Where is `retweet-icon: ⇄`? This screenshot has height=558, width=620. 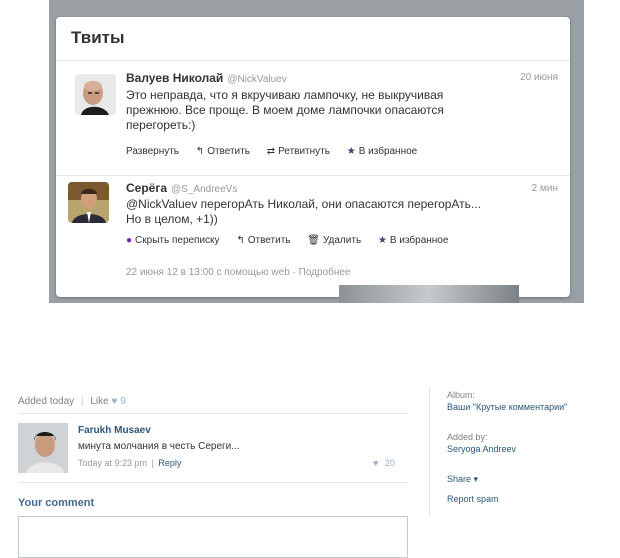 retweet-icon: ⇄ is located at coordinates (271, 151).